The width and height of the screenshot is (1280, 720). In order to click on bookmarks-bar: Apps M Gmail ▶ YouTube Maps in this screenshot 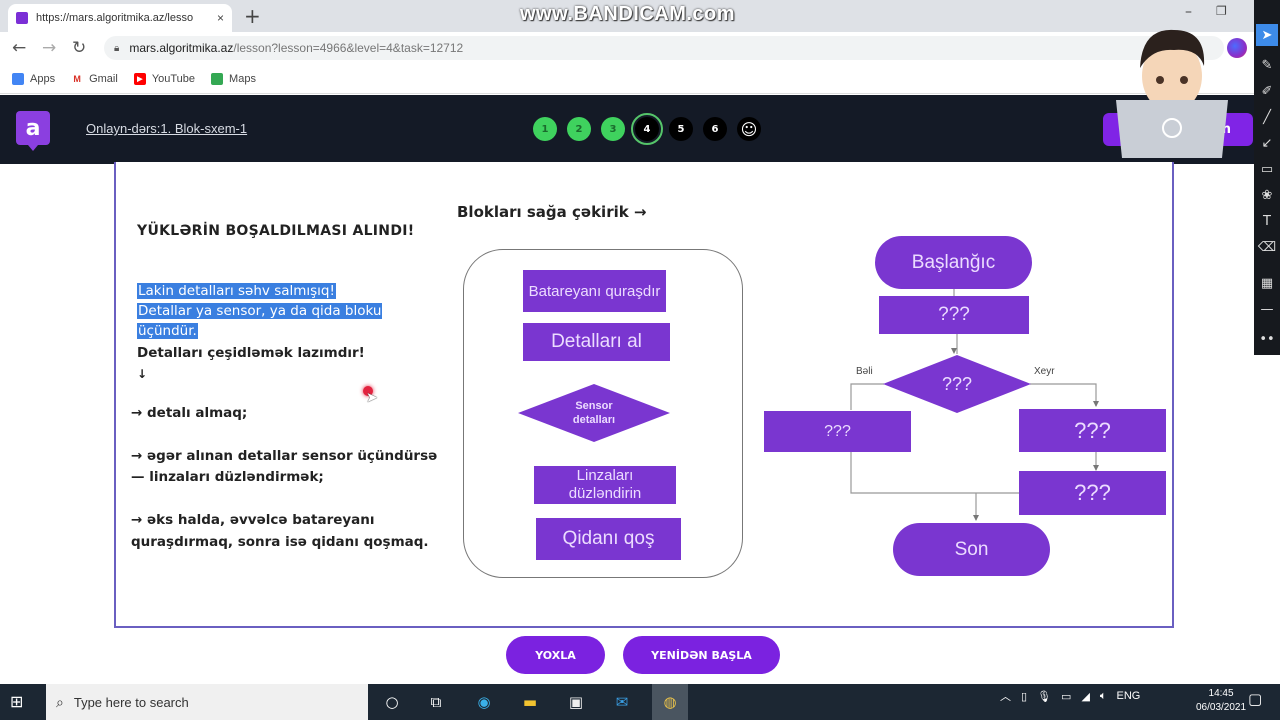, I will do `click(627, 79)`.